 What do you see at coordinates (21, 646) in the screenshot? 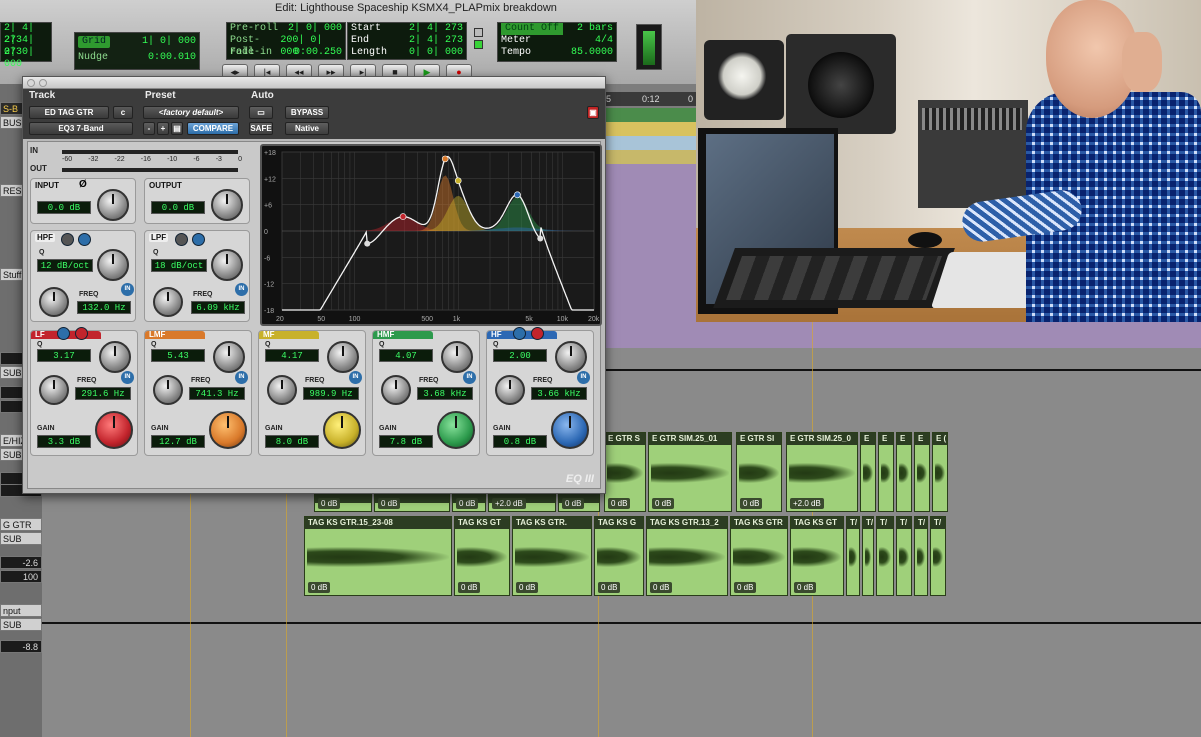
I see `track-list-item: -8.8` at bounding box center [21, 646].